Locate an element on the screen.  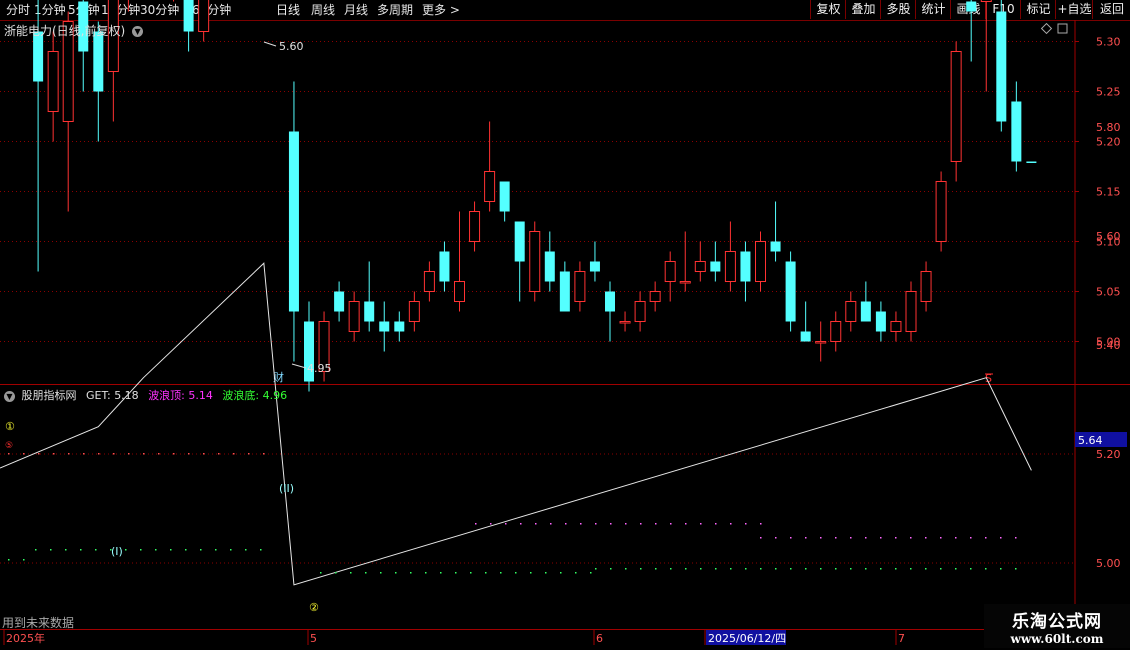
indicator-title: ▼ 股朋指标网 GET: 5.18 波浪顶: 5.14 波浪底: 4.96 is located at coordinates (145, 395).